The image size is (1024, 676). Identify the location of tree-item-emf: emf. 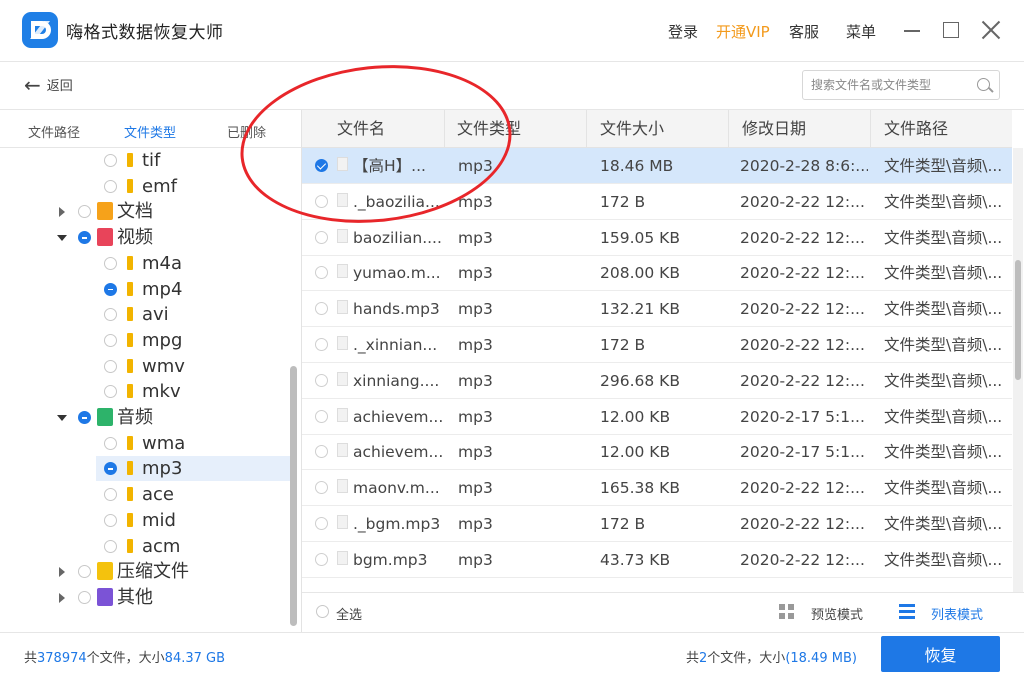
(146, 186).